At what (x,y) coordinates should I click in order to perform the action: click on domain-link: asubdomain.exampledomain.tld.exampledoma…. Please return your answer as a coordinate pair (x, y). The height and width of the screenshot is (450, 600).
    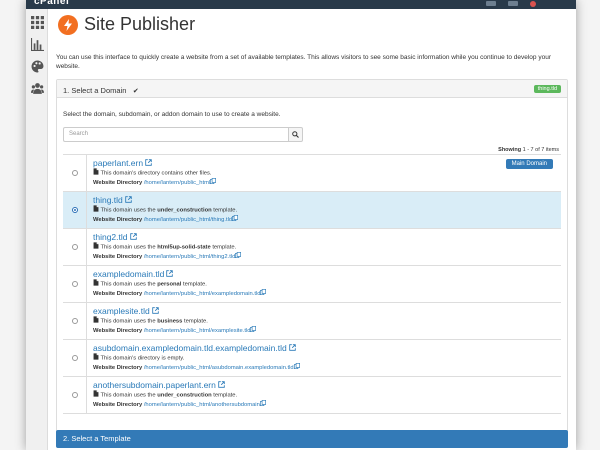
    Looking at the image, I should click on (327, 348).